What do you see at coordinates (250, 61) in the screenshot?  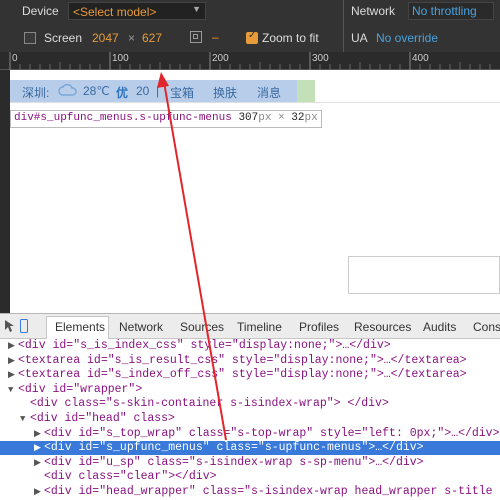 I see `horizontal-ruler: 0 100 200 300 400` at bounding box center [250, 61].